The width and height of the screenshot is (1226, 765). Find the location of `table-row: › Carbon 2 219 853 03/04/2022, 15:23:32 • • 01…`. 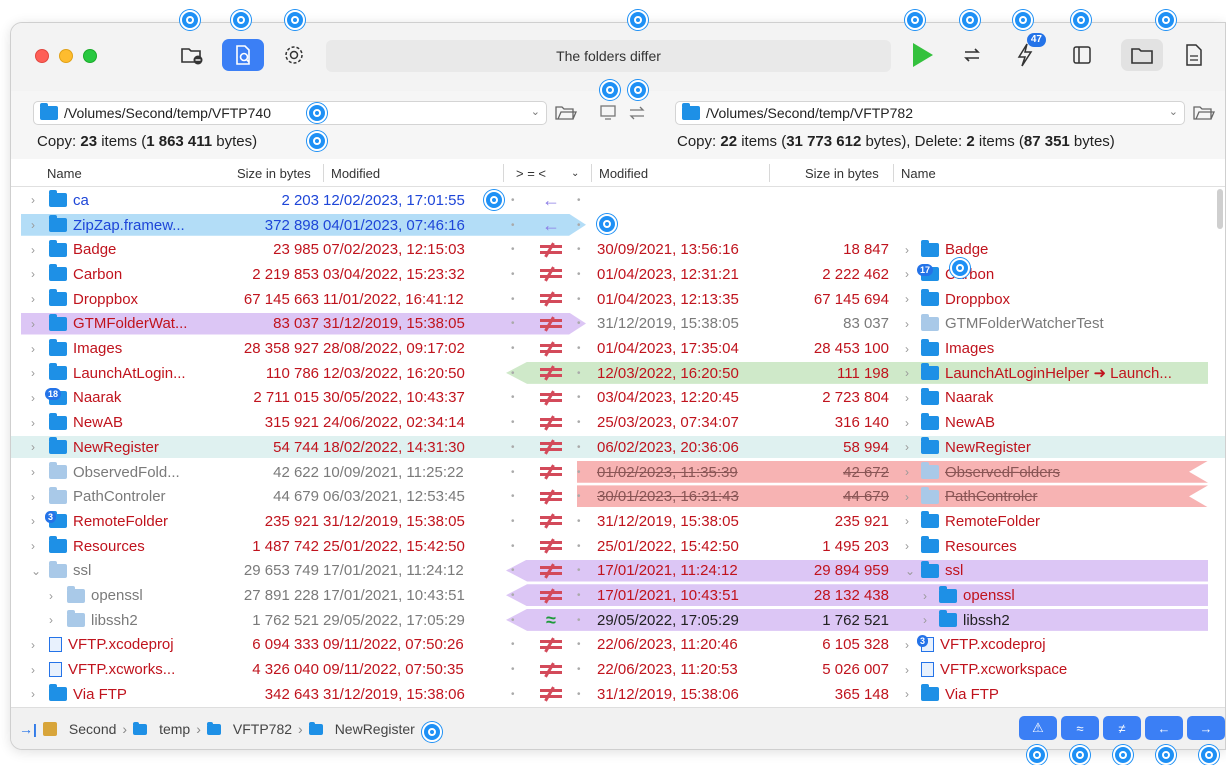

table-row: › Carbon 2 219 853 03/04/2022, 15:23:32 • • 01… is located at coordinates (618, 274).